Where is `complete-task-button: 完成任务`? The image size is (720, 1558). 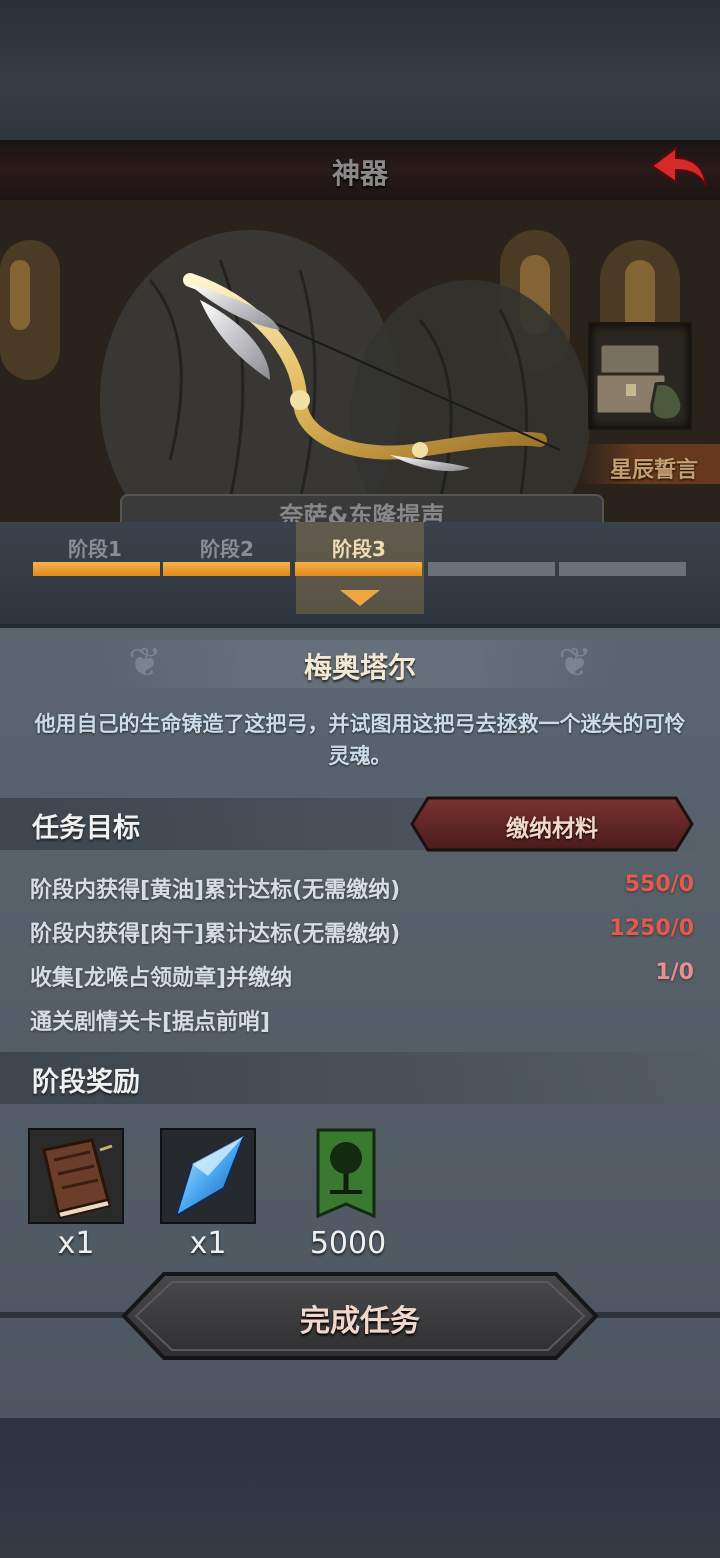
complete-task-button: 完成任务 is located at coordinates (360, 1316).